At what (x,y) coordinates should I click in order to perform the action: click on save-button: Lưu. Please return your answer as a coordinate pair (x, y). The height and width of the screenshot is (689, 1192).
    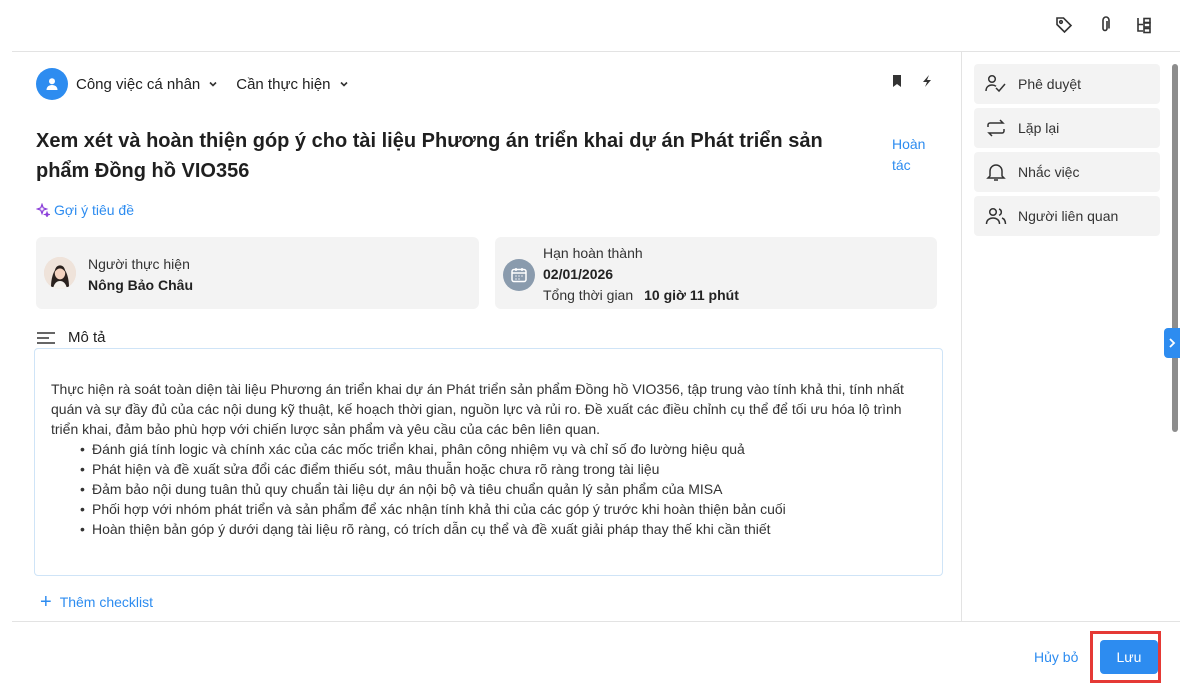
    Looking at the image, I should click on (1129, 657).